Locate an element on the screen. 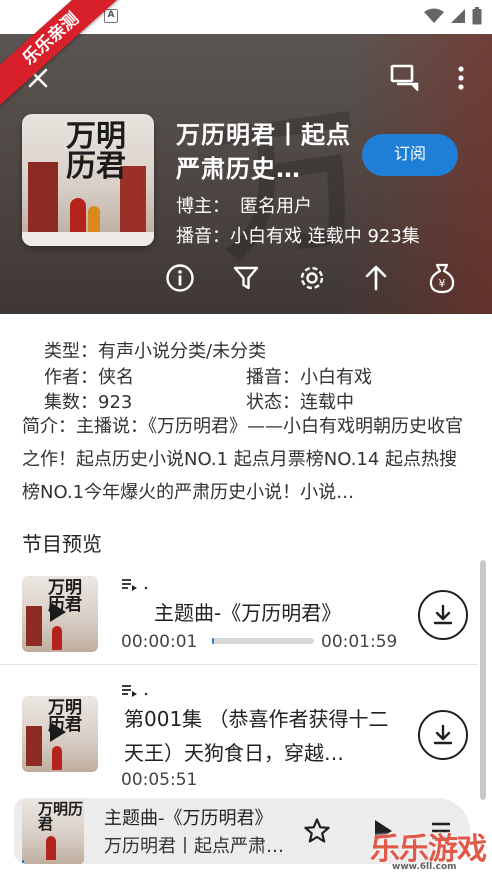 This screenshot has height=876, width=492. episode-item: 万明历君 第001集 （恭喜作者获得十二天王）天狗食日，穿越… 00:05:51 is located at coordinates (239, 735).